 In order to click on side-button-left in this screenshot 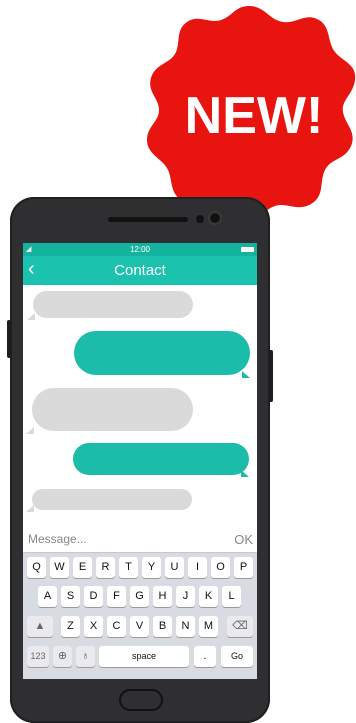, I will do `click(9, 339)`.